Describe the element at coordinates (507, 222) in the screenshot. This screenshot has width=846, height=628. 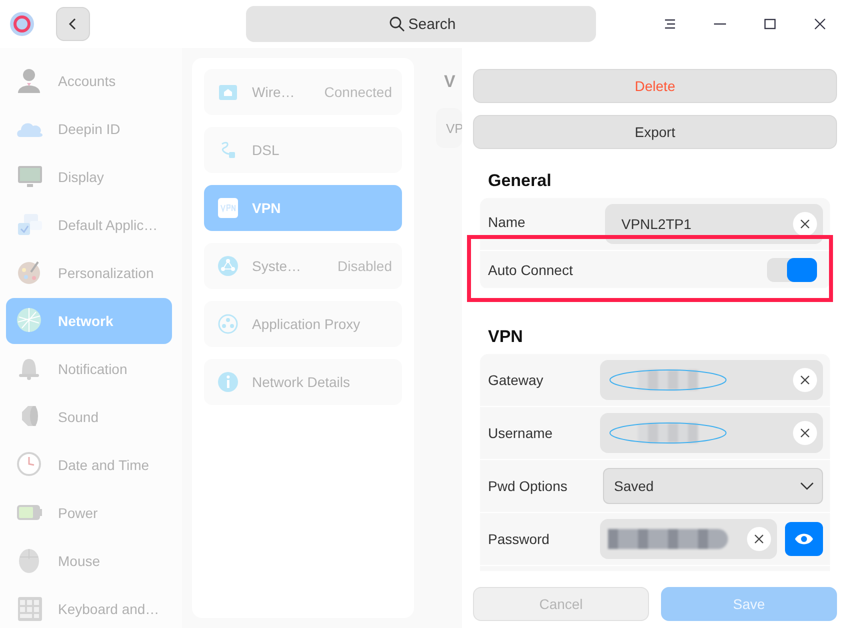
I see `field-label: Name` at that location.